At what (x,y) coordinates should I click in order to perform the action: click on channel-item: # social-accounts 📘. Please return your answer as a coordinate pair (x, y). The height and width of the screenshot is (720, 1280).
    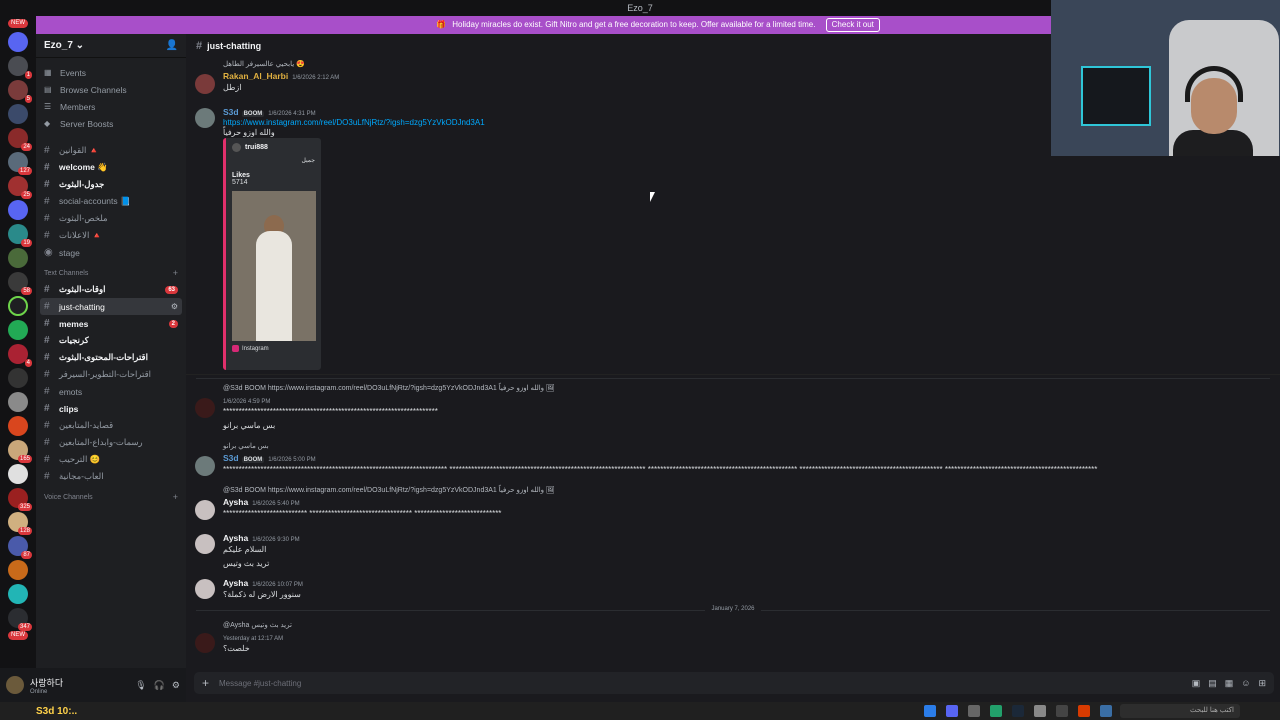
    Looking at the image, I should click on (111, 201).